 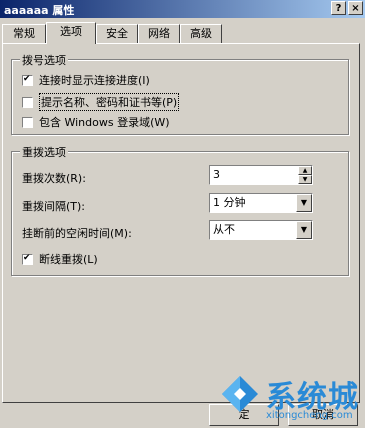 I want to click on redial-interval-label: 重拨间隔(T):, so click(x=54, y=206).